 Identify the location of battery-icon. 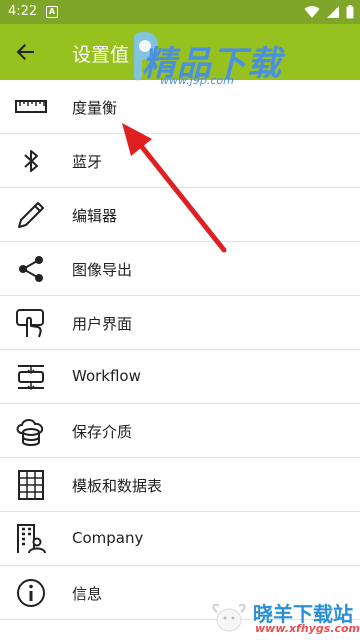
(350, 12).